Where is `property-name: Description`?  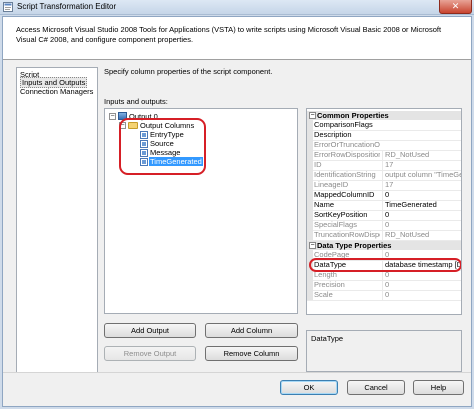 property-name: Description is located at coordinates (333, 134).